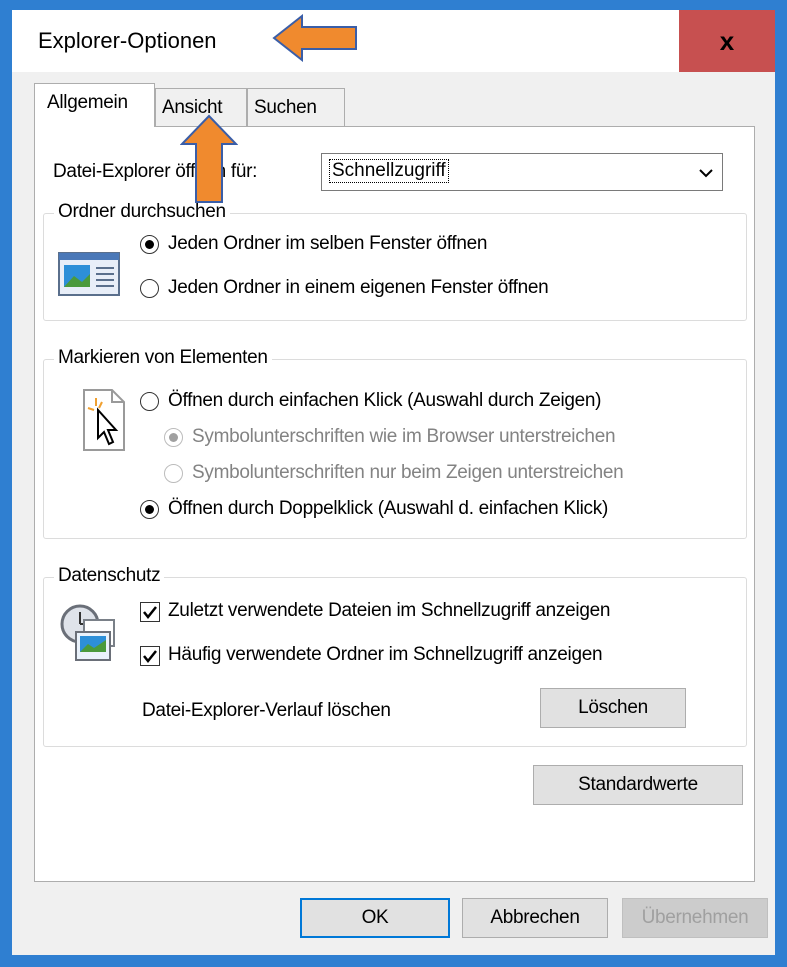 The width and height of the screenshot is (787, 967). What do you see at coordinates (142, 212) in the screenshot?
I see `group-title: Ordner durchsuchen` at bounding box center [142, 212].